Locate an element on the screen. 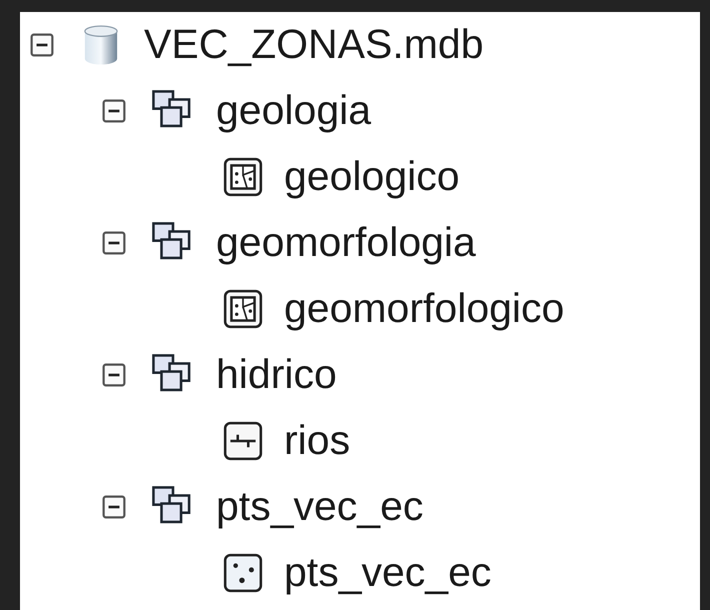 Image resolution: width=710 pixels, height=610 pixels. tree-item-label: geologico is located at coordinates (372, 177).